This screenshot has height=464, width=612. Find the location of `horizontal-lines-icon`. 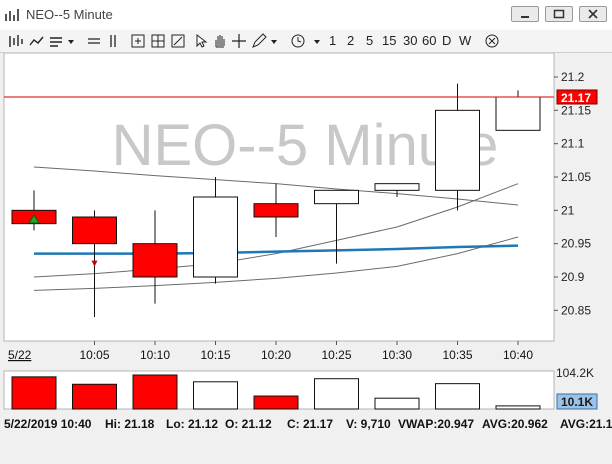

horizontal-lines-icon is located at coordinates (94, 41).